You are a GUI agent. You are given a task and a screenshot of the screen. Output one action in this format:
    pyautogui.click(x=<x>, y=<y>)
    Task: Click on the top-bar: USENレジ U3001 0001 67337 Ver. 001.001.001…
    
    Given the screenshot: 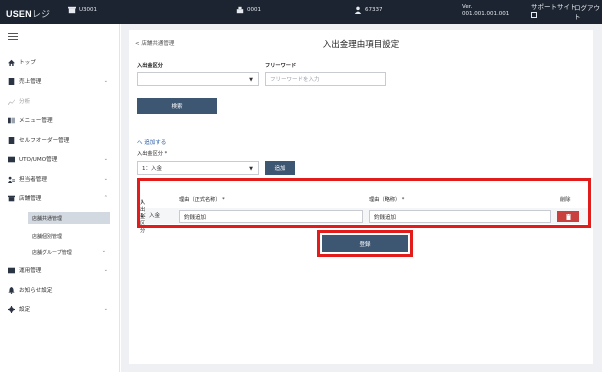 What is the action you would take?
    pyautogui.click(x=301, y=12)
    